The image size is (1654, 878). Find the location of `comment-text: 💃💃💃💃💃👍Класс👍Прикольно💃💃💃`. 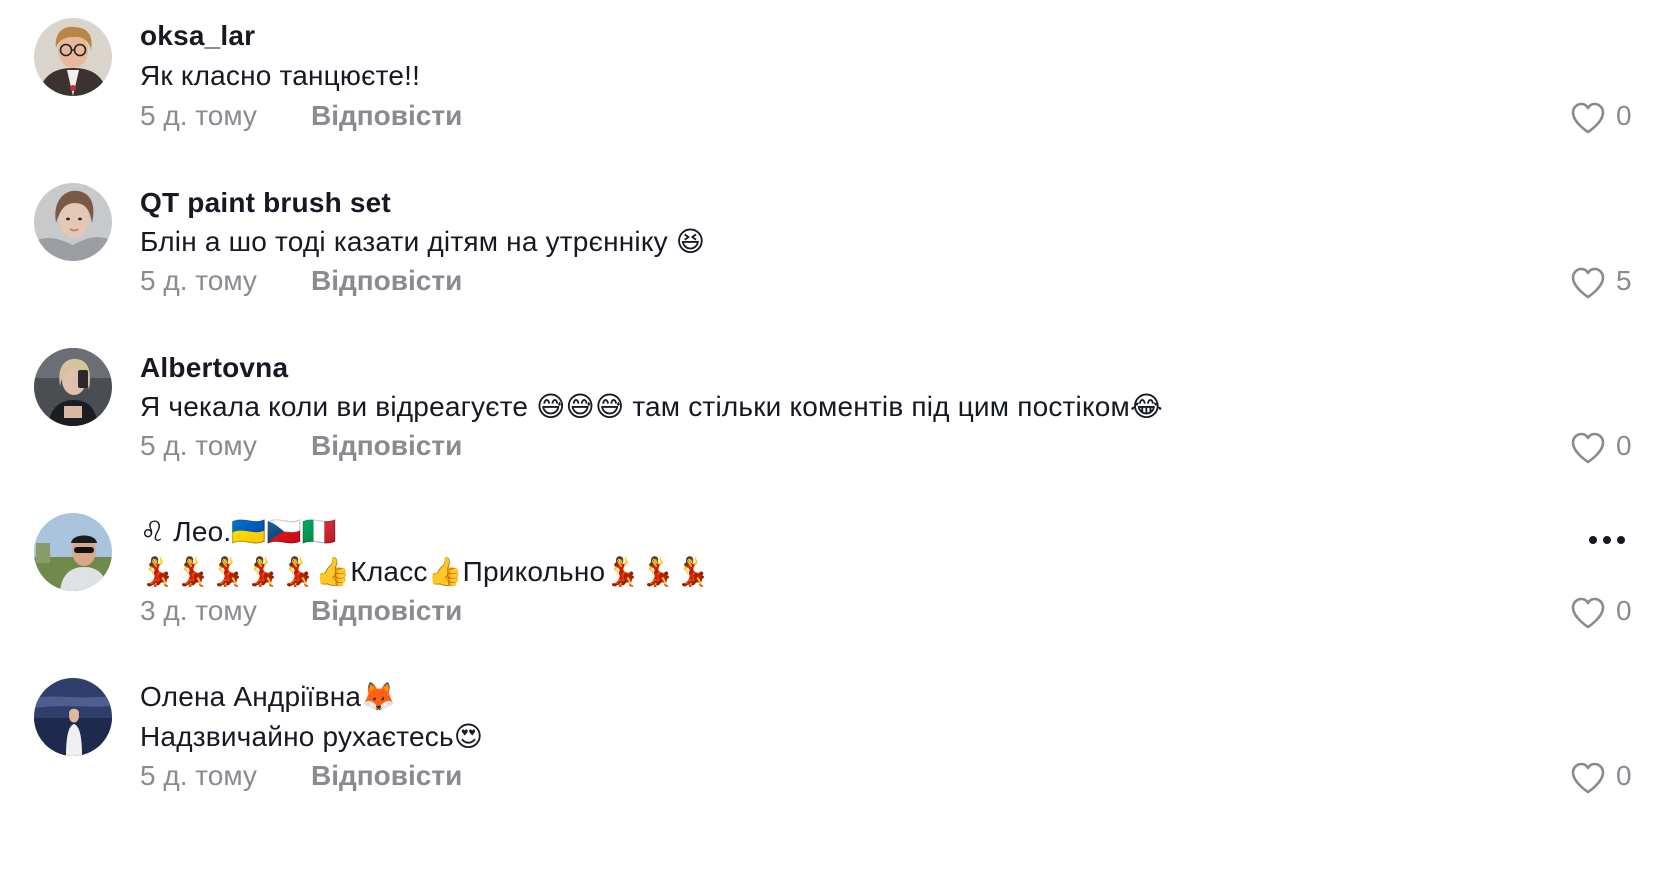

comment-text: 💃💃💃💃💃👍Класс👍Прикольно💃💃💃 is located at coordinates (425, 571).